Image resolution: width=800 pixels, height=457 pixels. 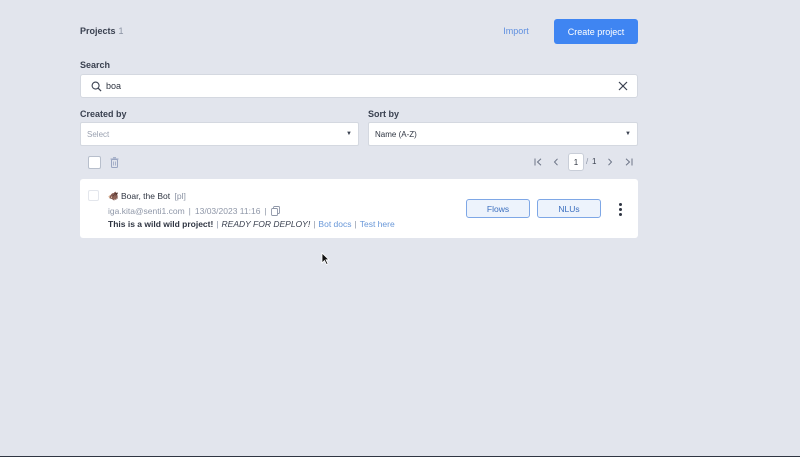 I want to click on page-title: Projects 1, so click(x=102, y=31).